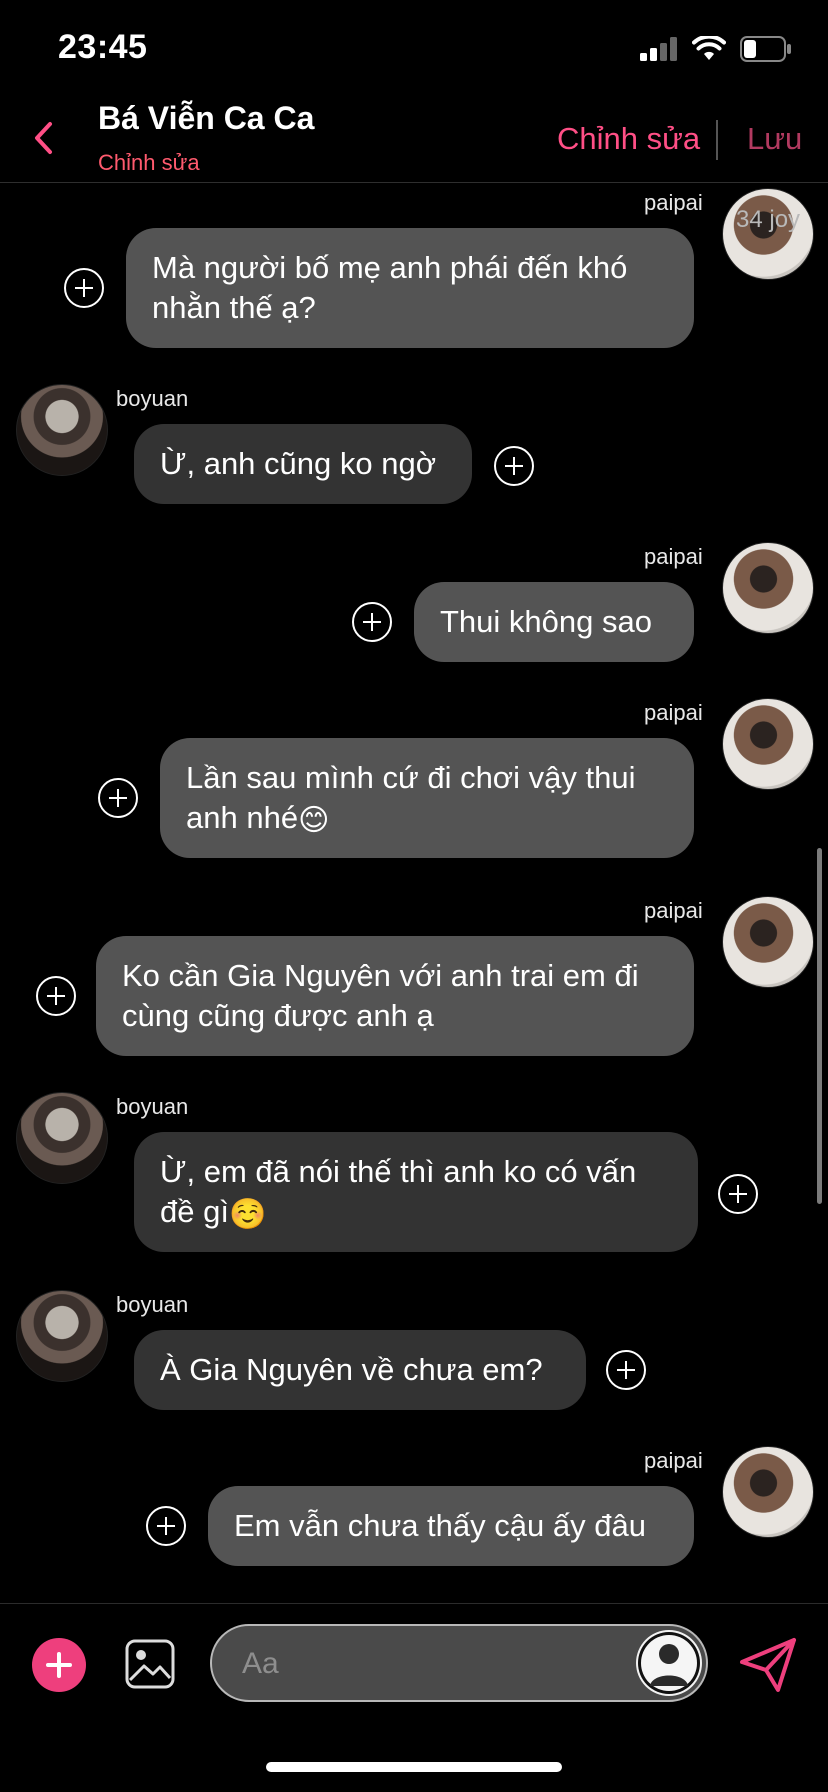 The image size is (828, 1792). Describe the element at coordinates (278, 1015) in the screenshot. I see `message-line: cùng cũng được anh ạ` at that location.